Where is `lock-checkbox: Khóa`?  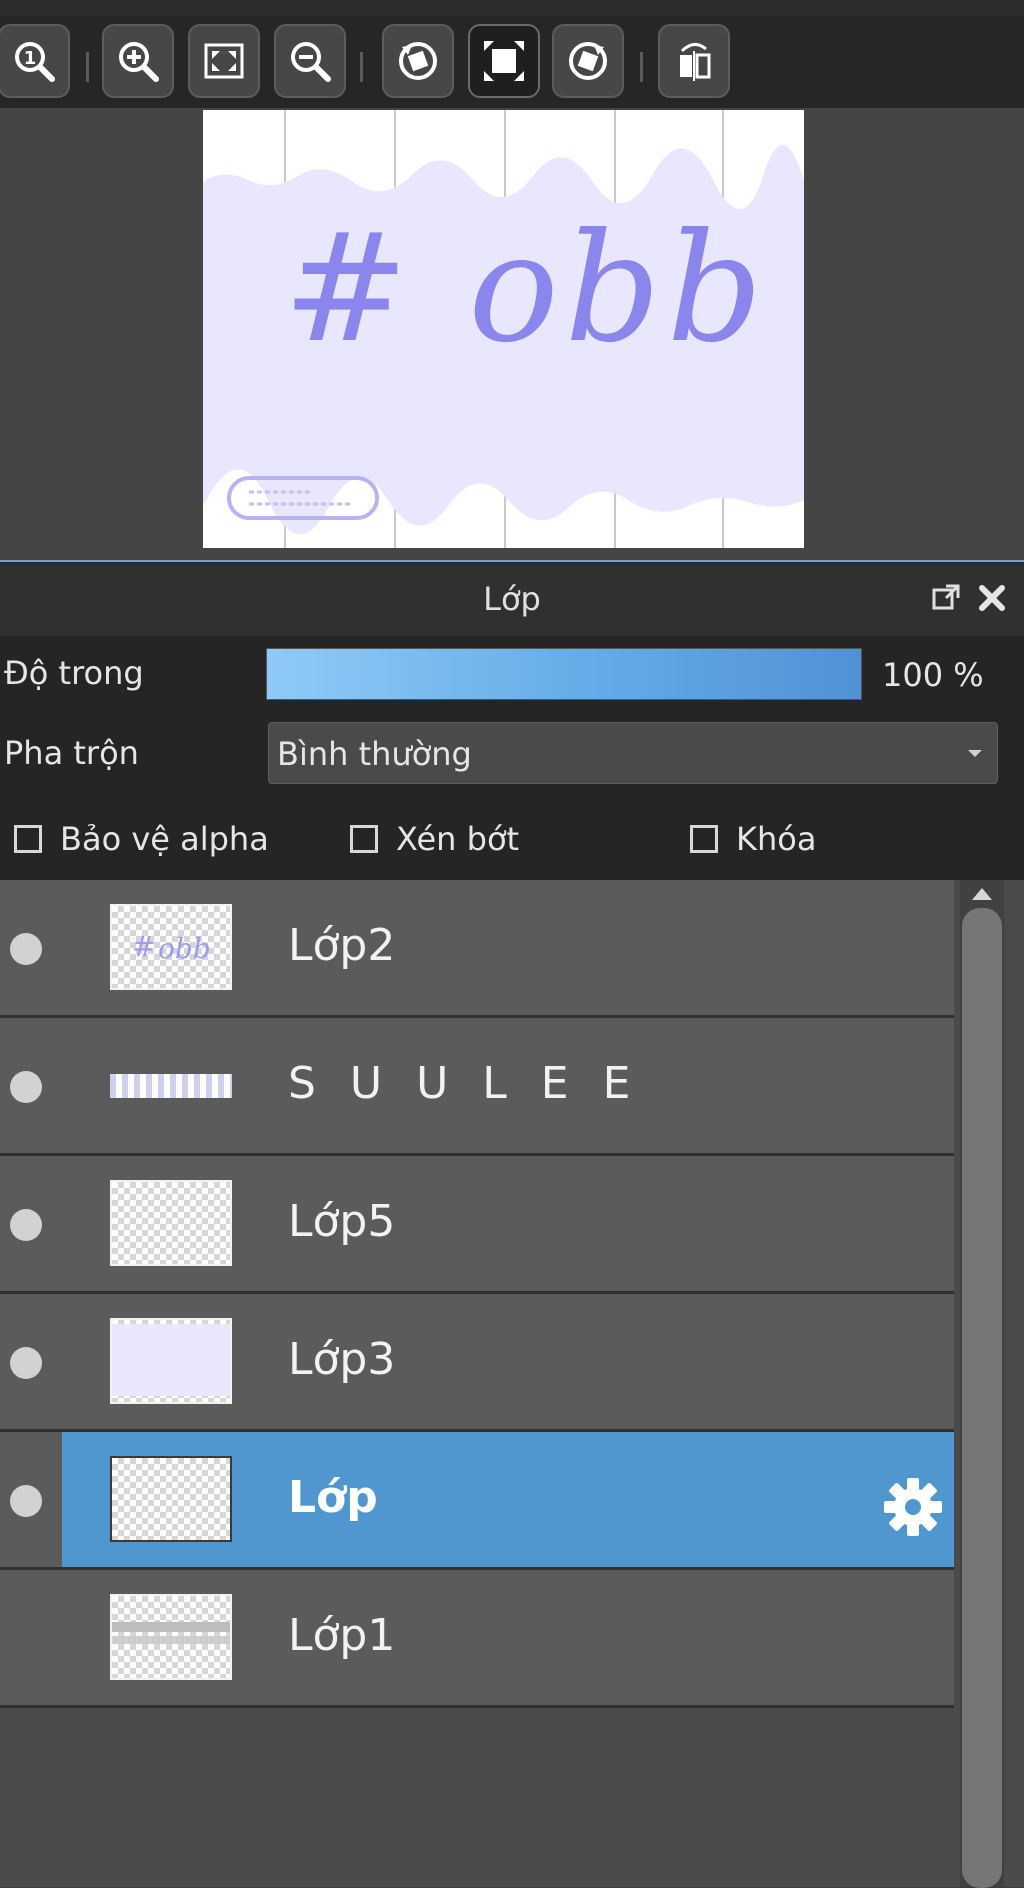 lock-checkbox: Khóa is located at coordinates (753, 839).